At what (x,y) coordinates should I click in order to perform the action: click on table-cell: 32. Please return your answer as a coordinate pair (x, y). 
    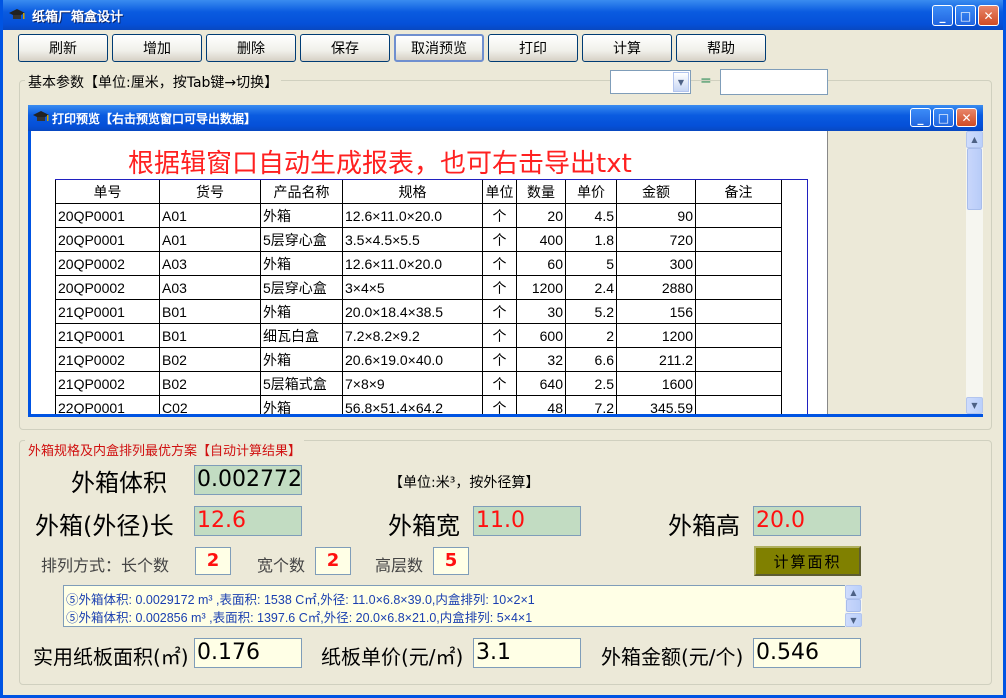
    Looking at the image, I should click on (541, 359).